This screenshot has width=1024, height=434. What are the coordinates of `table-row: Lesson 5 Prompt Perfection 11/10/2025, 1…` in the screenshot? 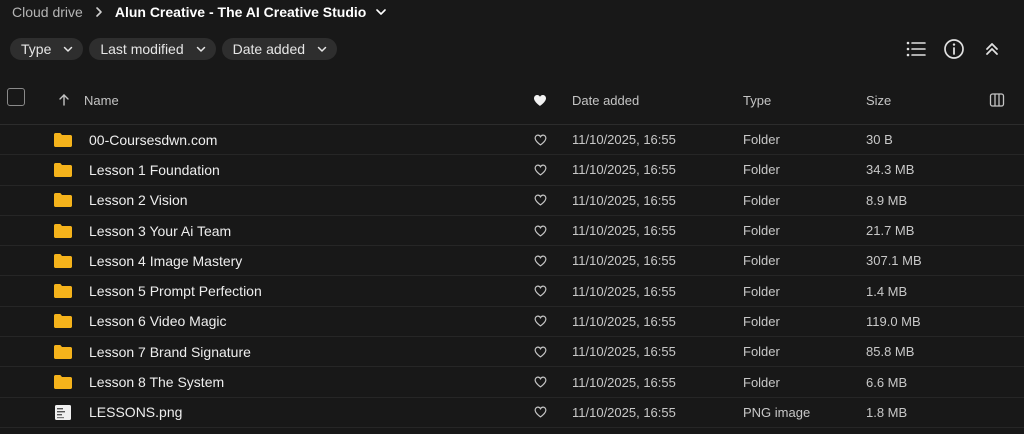 It's located at (512, 291).